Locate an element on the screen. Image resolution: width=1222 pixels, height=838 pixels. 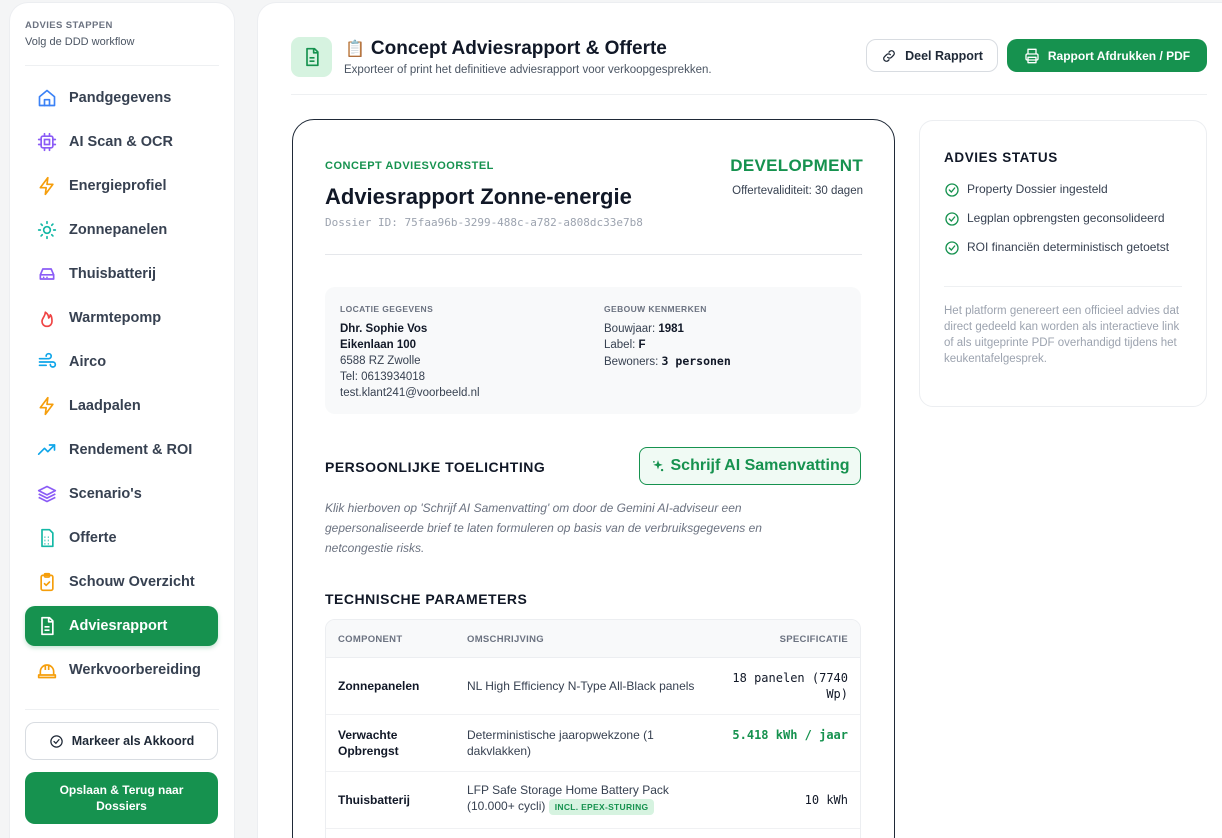
status-item: ROI financiën deterministisch getoetst is located at coordinates (1069, 247).